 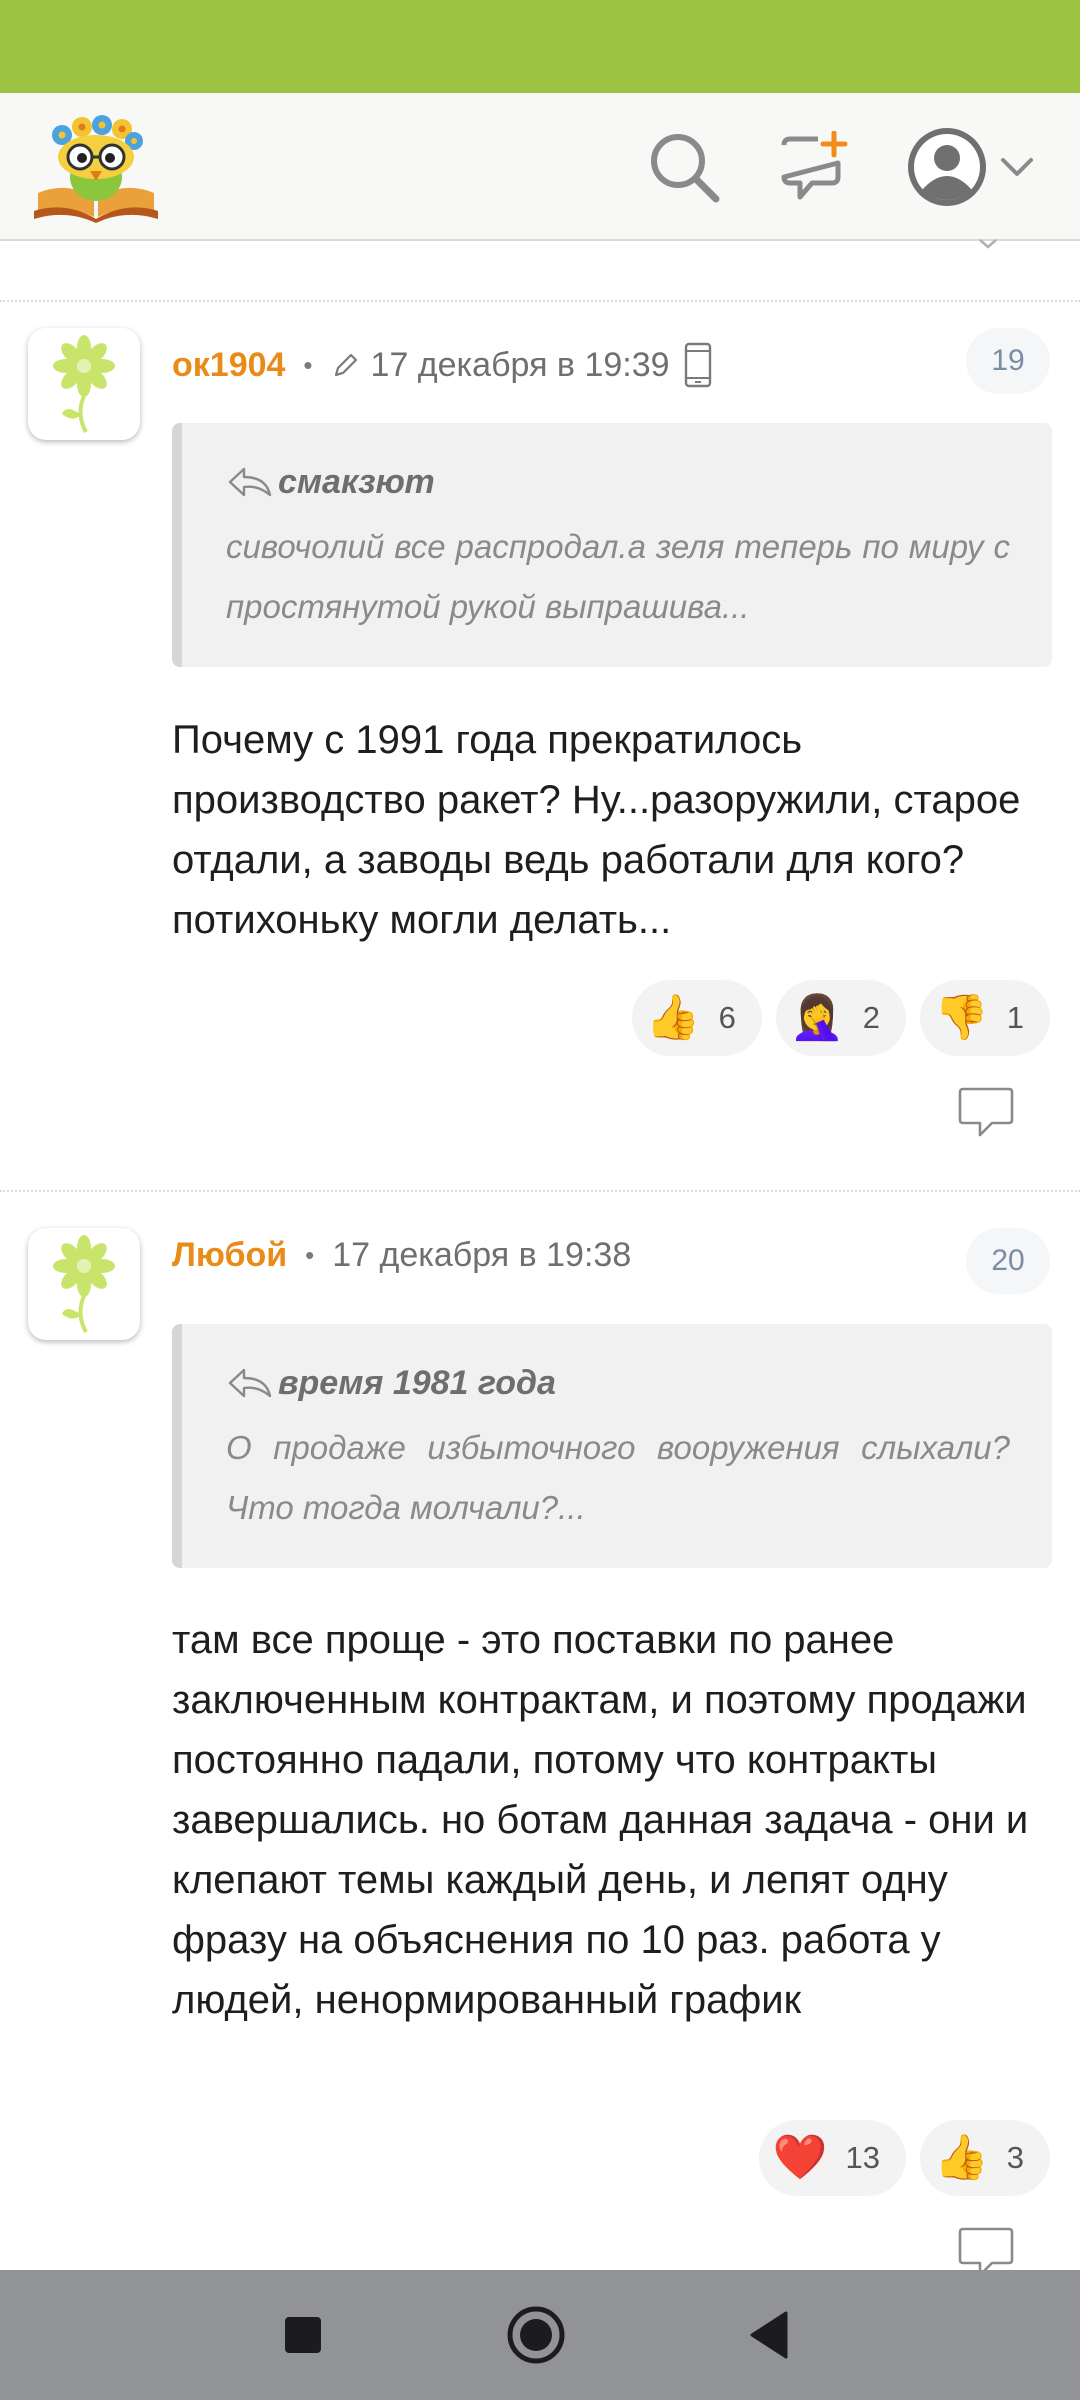 I want to click on home-button, so click(x=536, y=2335).